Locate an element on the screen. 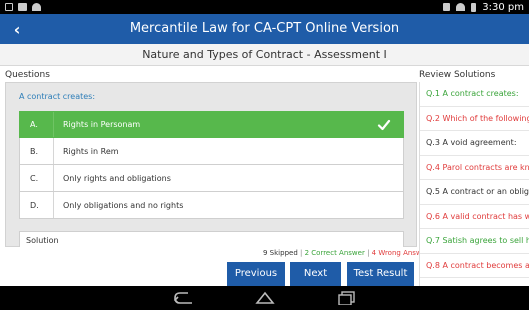  back-nav-icon is located at coordinates (183, 298).